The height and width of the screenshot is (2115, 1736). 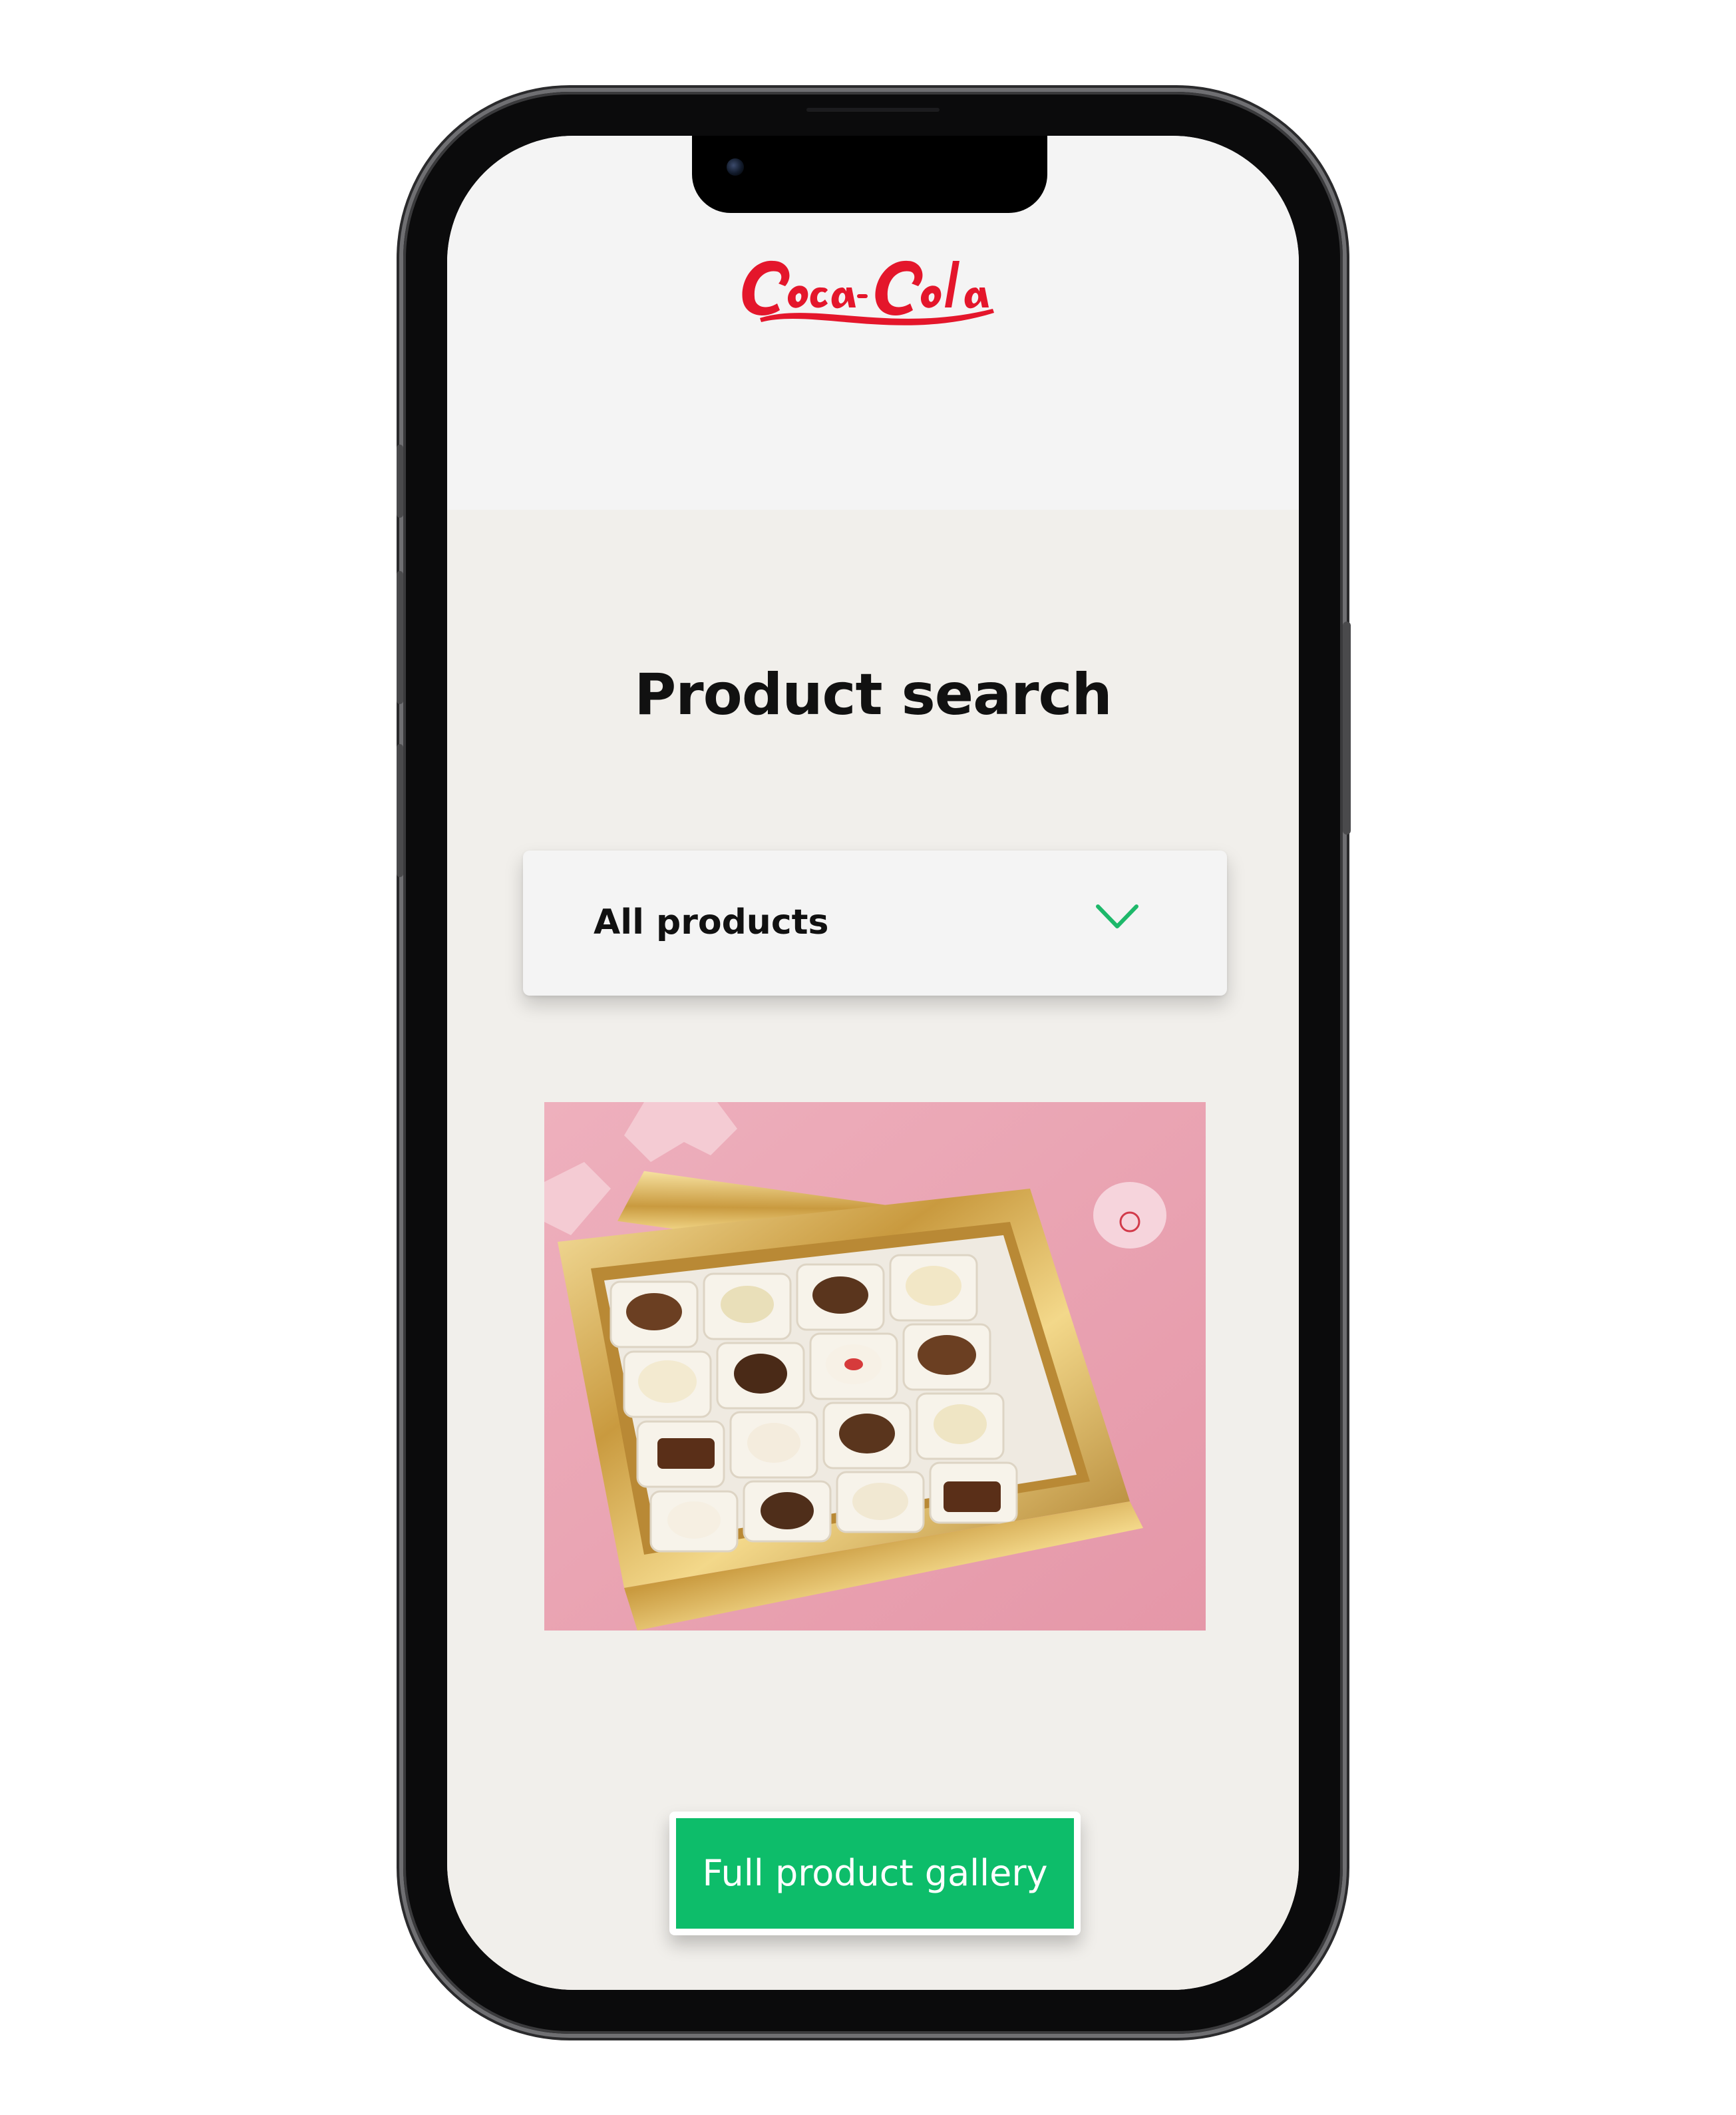 I want to click on product-filter-dropdown: All products, so click(x=875, y=923).